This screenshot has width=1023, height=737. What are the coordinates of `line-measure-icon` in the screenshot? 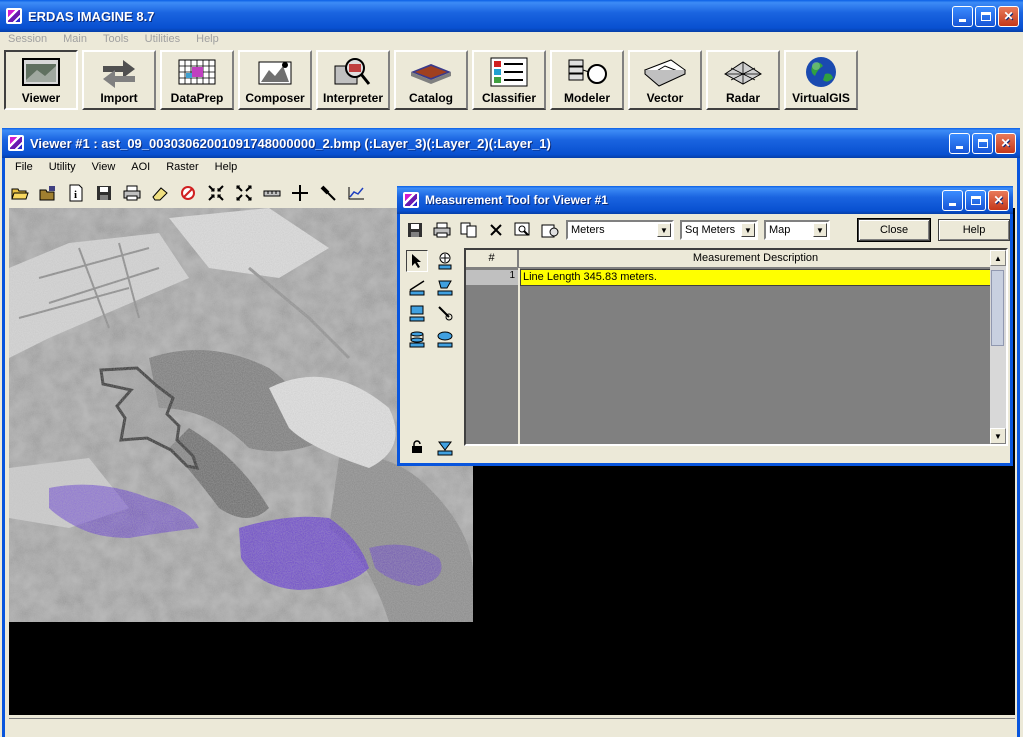 It's located at (417, 287).